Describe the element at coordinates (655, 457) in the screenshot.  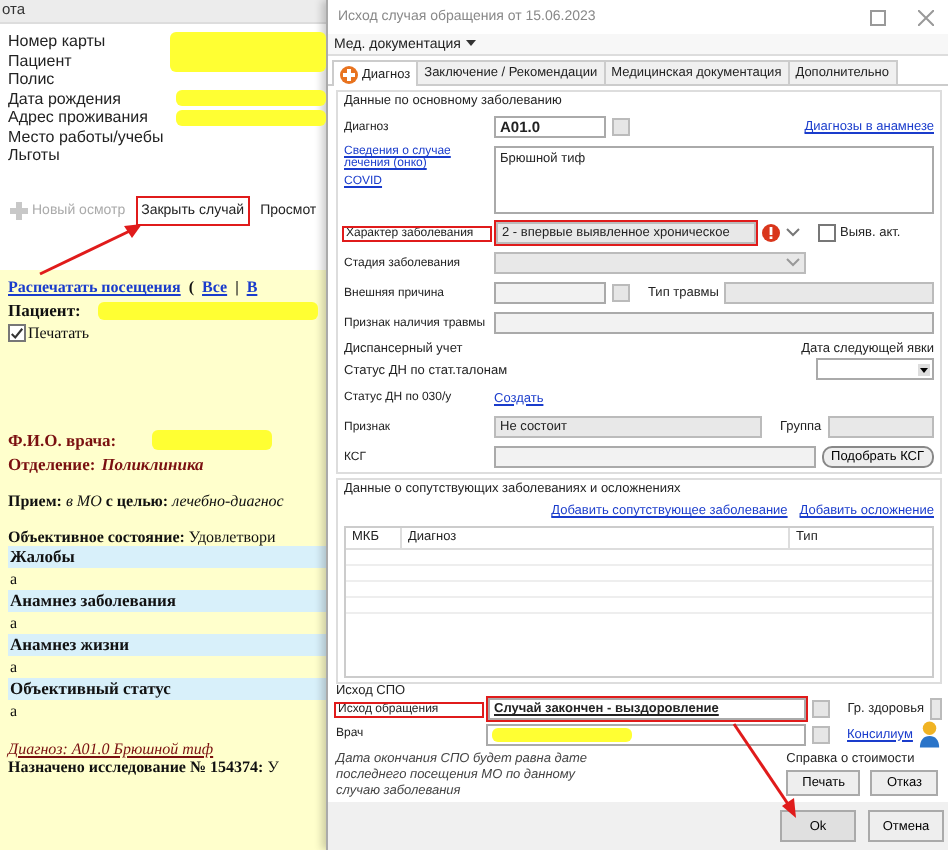
I see `ksg-field` at that location.